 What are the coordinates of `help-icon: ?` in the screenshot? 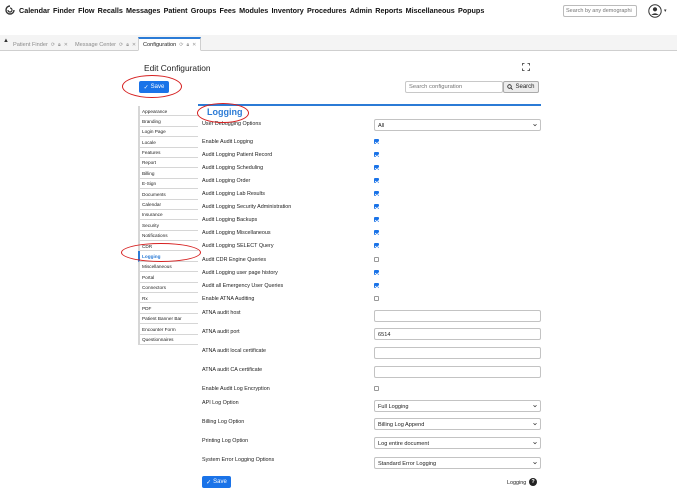 It's located at (533, 482).